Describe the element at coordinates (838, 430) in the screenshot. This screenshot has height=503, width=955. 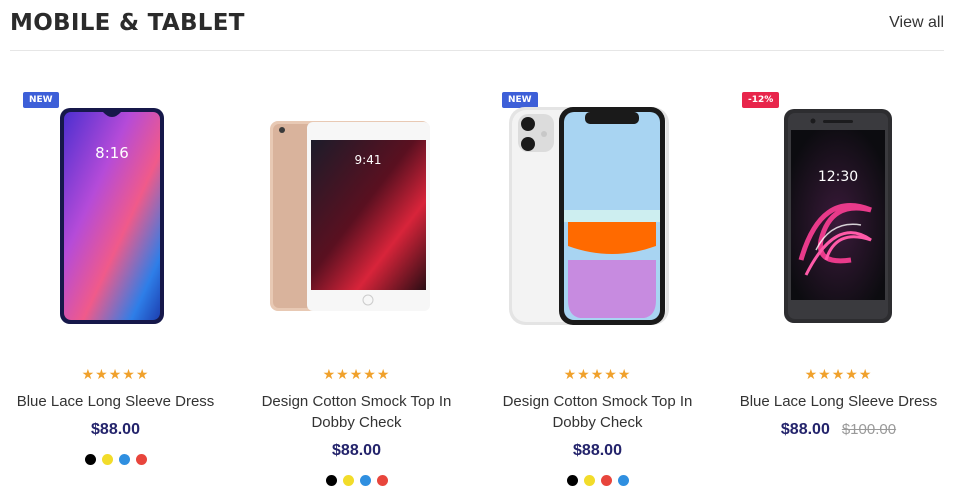
I see `price-row: $88.00 $100.00` at that location.